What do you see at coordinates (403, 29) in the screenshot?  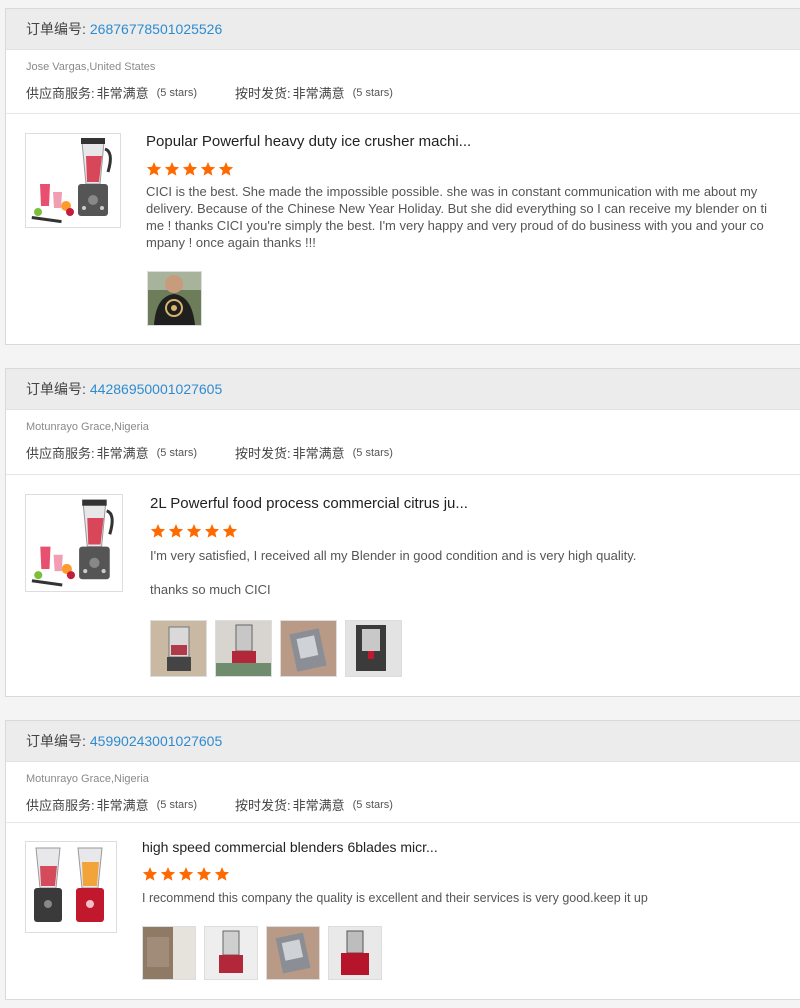 I see `order-header: 订单编号: 26876778501025526` at bounding box center [403, 29].